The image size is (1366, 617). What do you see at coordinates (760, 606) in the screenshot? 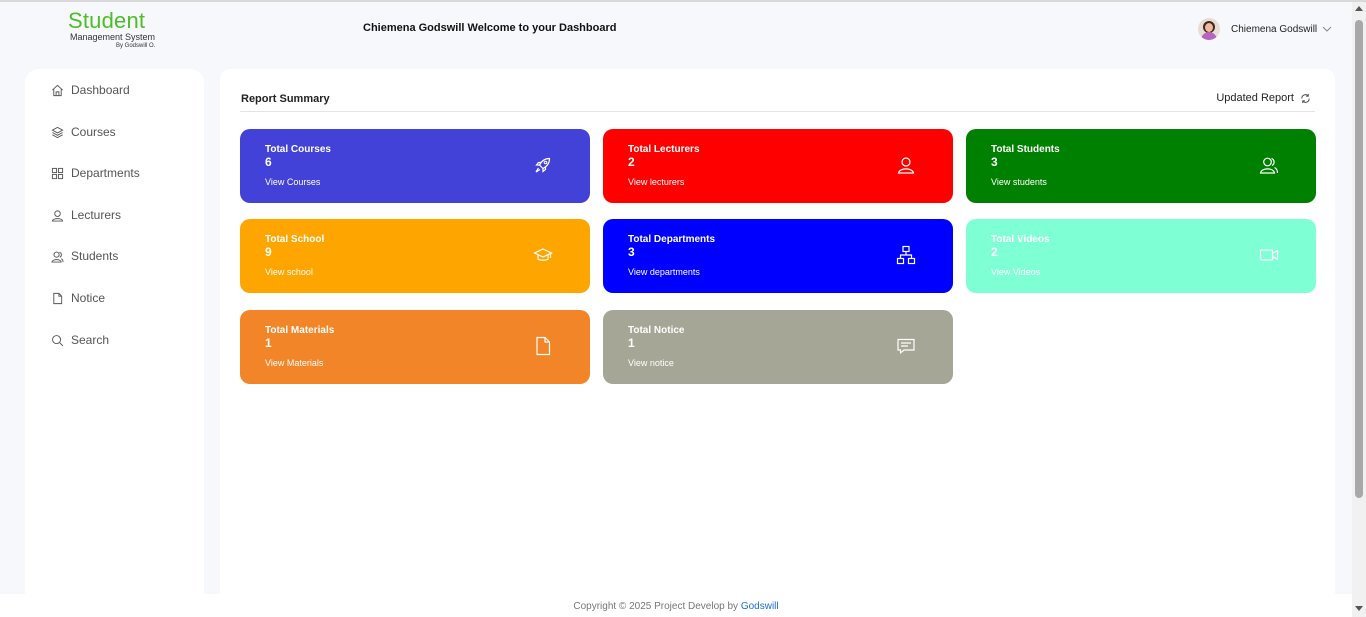
I see `footer-author-link: Godswill` at bounding box center [760, 606].